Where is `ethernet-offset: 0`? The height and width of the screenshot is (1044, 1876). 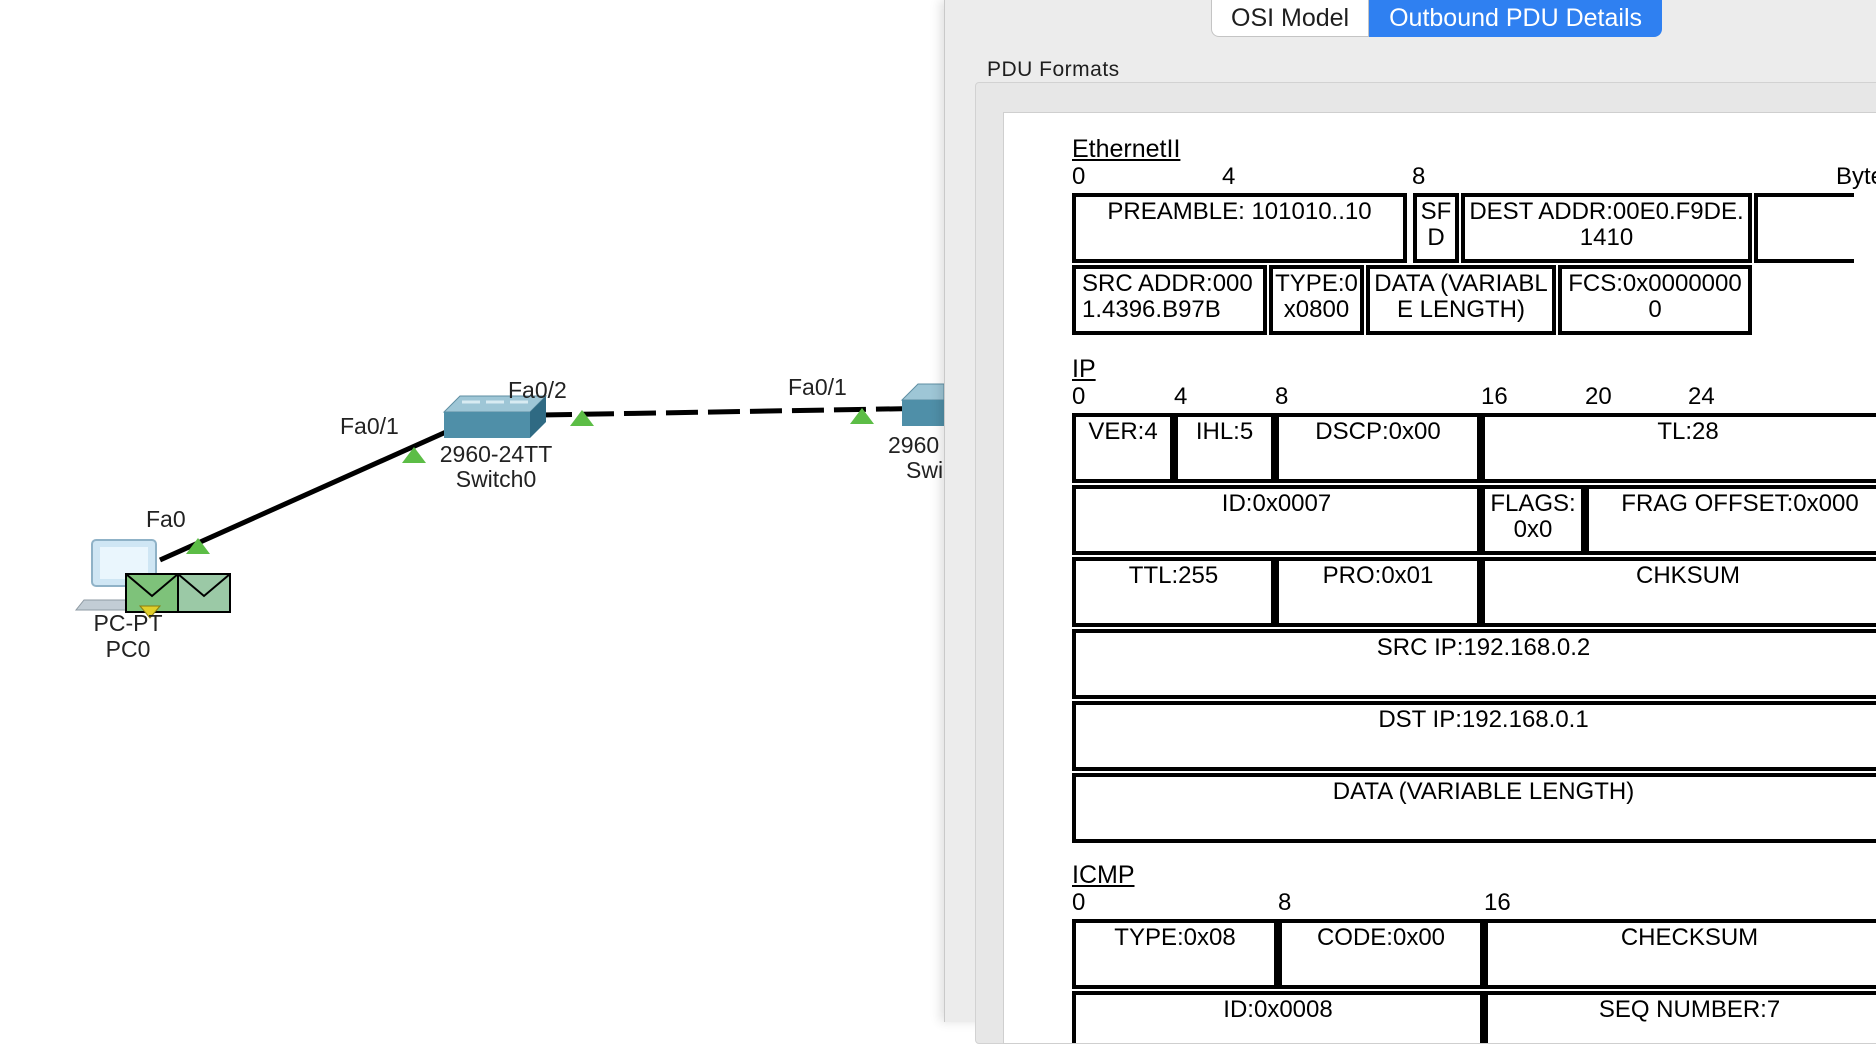 ethernet-offset: 0 is located at coordinates (1079, 176).